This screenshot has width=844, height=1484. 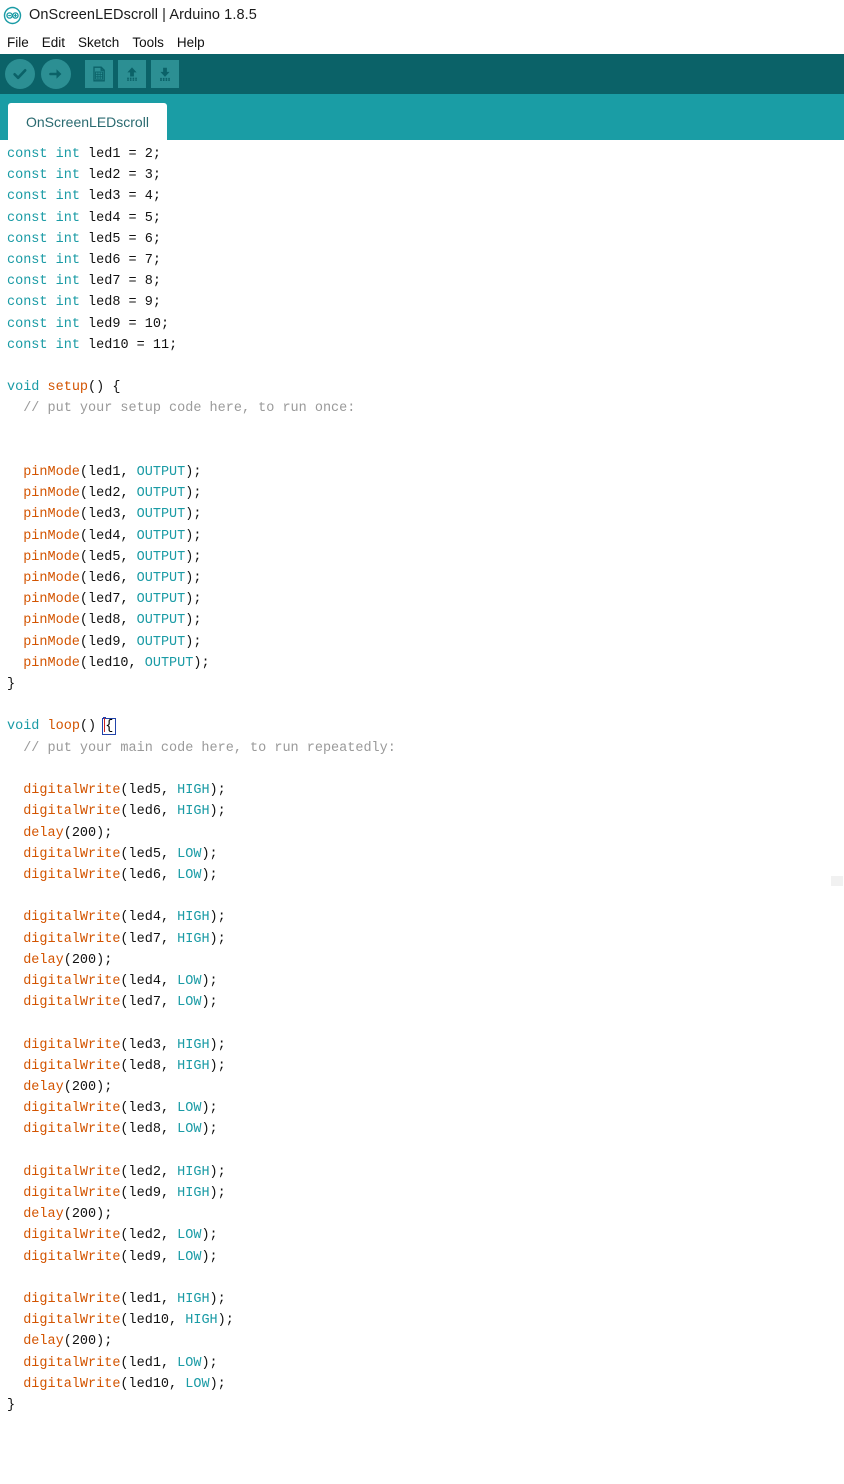 What do you see at coordinates (12, 15) in the screenshot?
I see `arduino-infinity-logo-icon` at bounding box center [12, 15].